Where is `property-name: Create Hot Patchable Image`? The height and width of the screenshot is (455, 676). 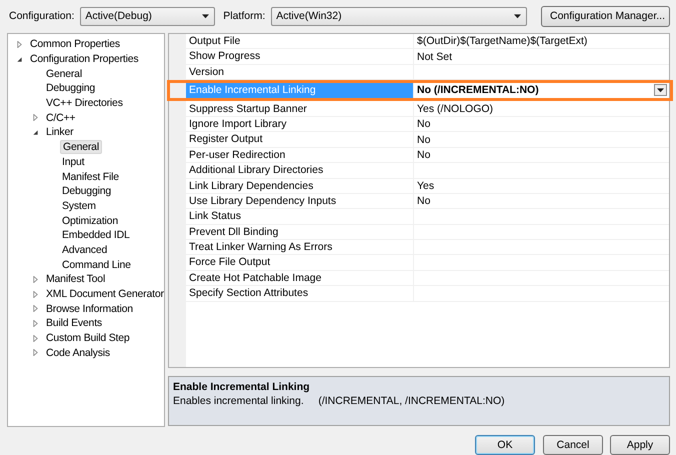 property-name: Create Hot Patchable Image is located at coordinates (300, 278).